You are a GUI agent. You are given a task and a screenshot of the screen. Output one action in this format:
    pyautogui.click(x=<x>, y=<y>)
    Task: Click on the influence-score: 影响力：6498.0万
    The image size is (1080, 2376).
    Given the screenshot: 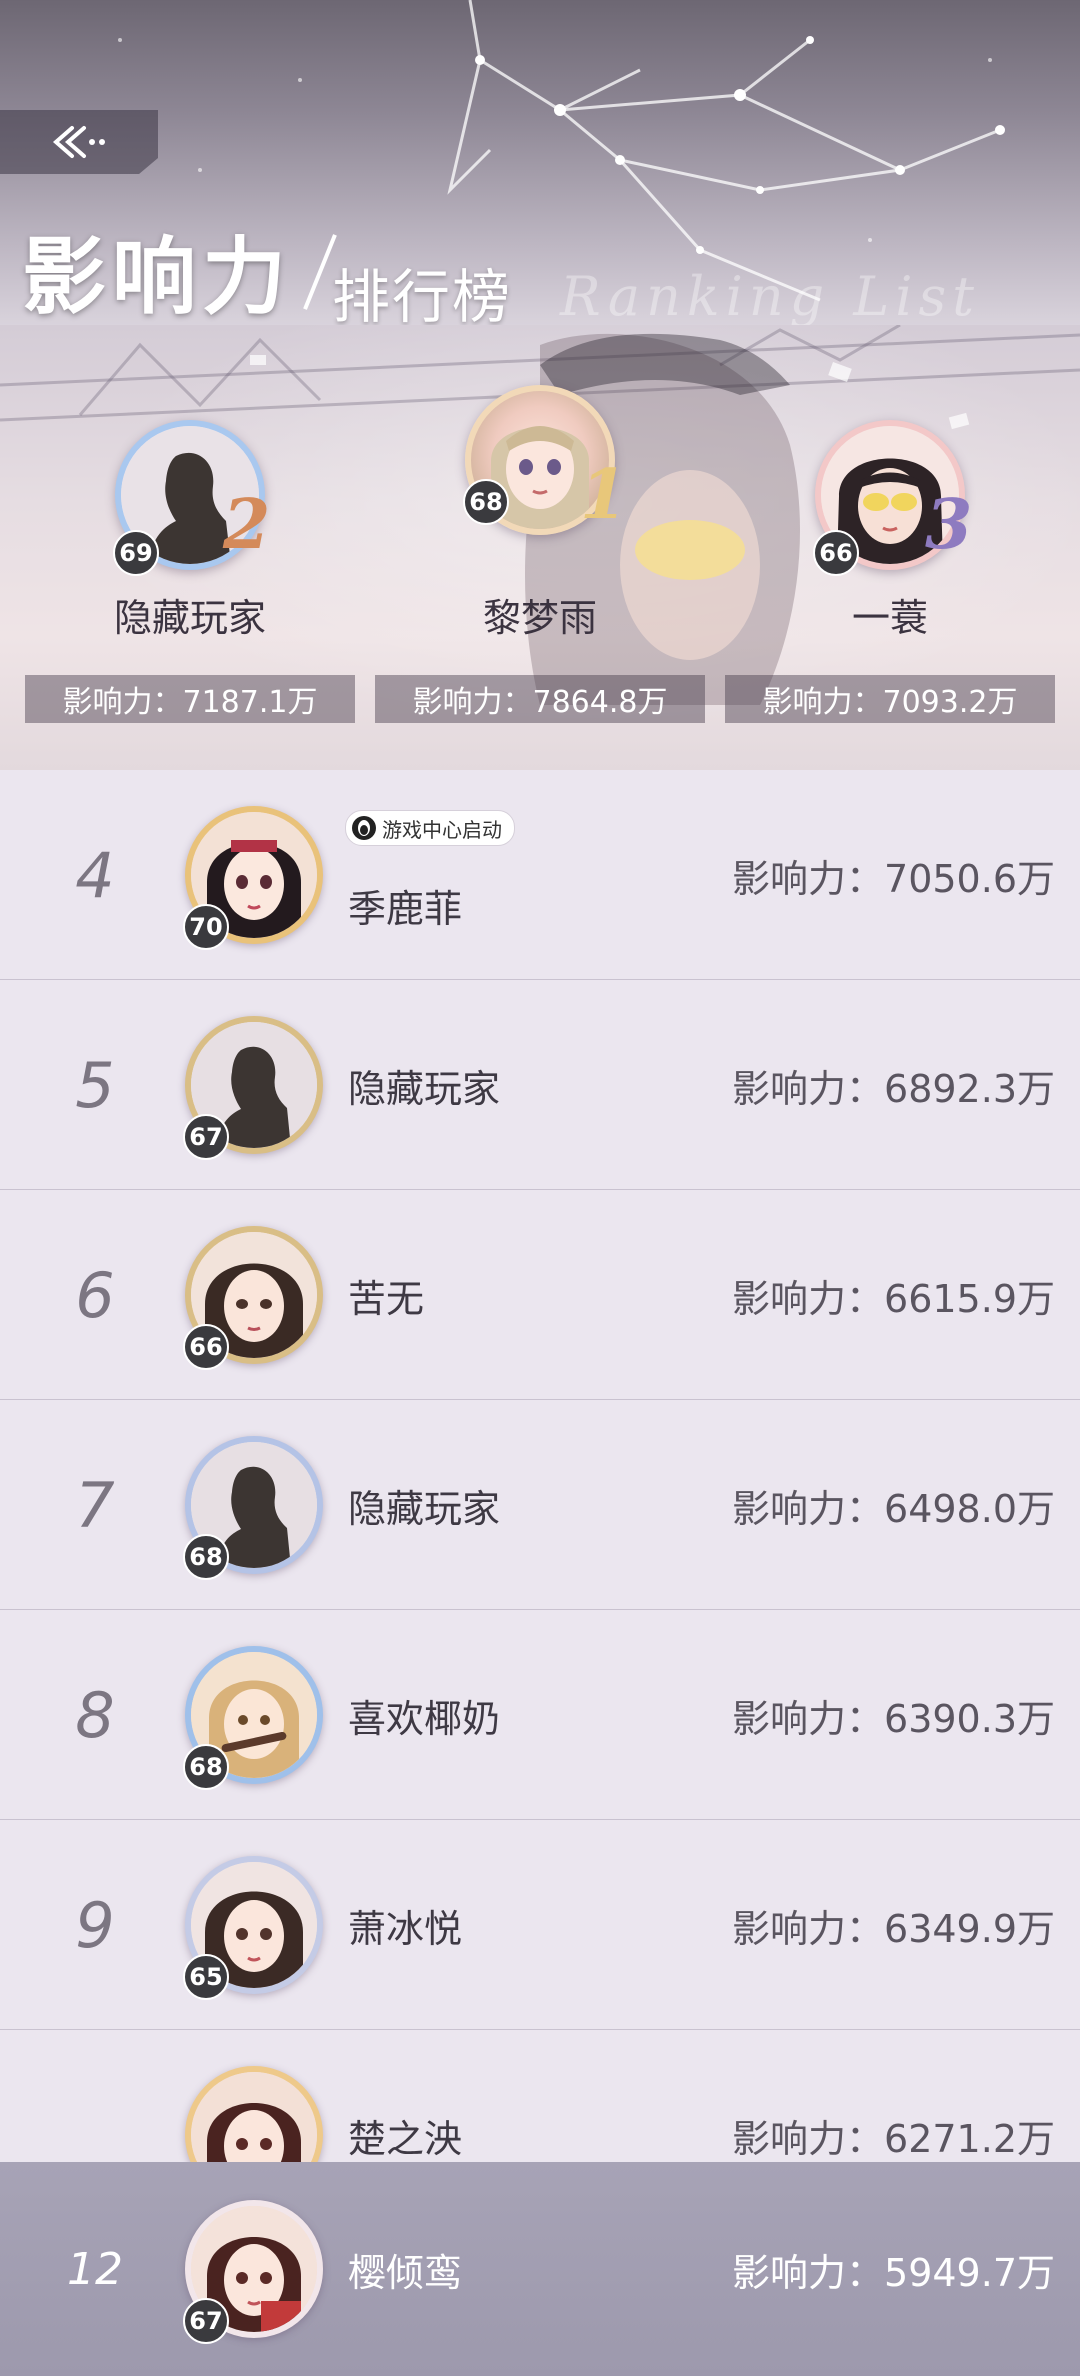 What is the action you would take?
    pyautogui.click(x=893, y=1508)
    